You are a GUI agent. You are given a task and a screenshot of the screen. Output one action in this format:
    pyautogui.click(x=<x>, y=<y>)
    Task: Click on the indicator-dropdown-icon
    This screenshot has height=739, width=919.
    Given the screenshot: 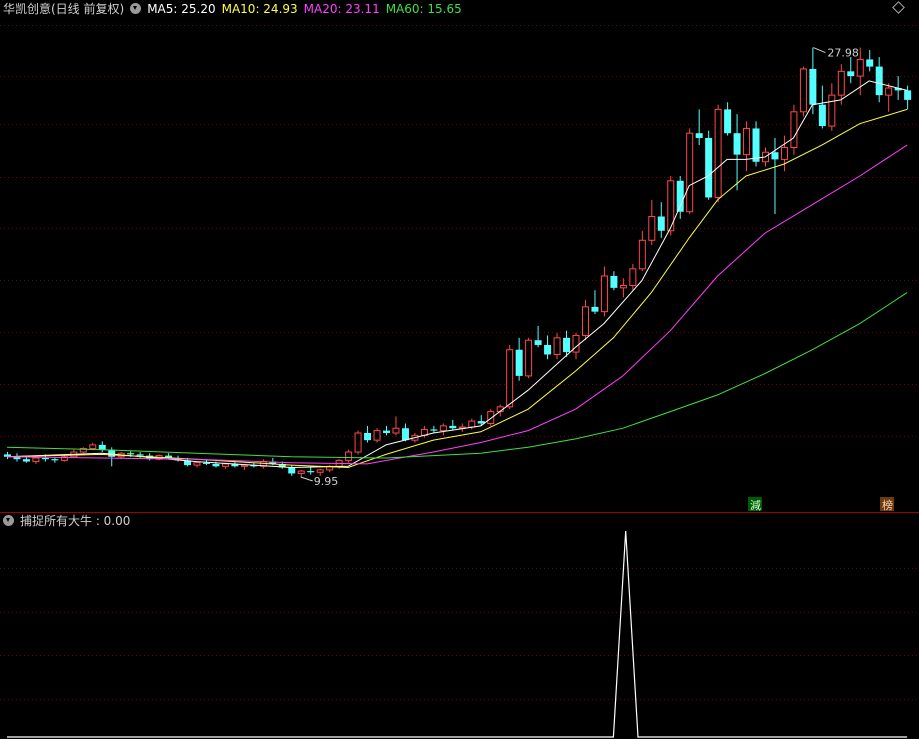 What is the action you would take?
    pyautogui.click(x=8, y=520)
    